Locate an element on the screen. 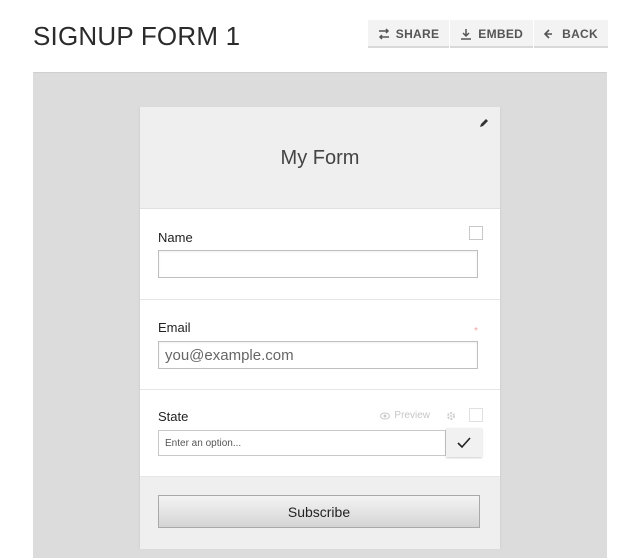 The height and width of the screenshot is (558, 630). subscribe-button: Subscribe is located at coordinates (319, 511).